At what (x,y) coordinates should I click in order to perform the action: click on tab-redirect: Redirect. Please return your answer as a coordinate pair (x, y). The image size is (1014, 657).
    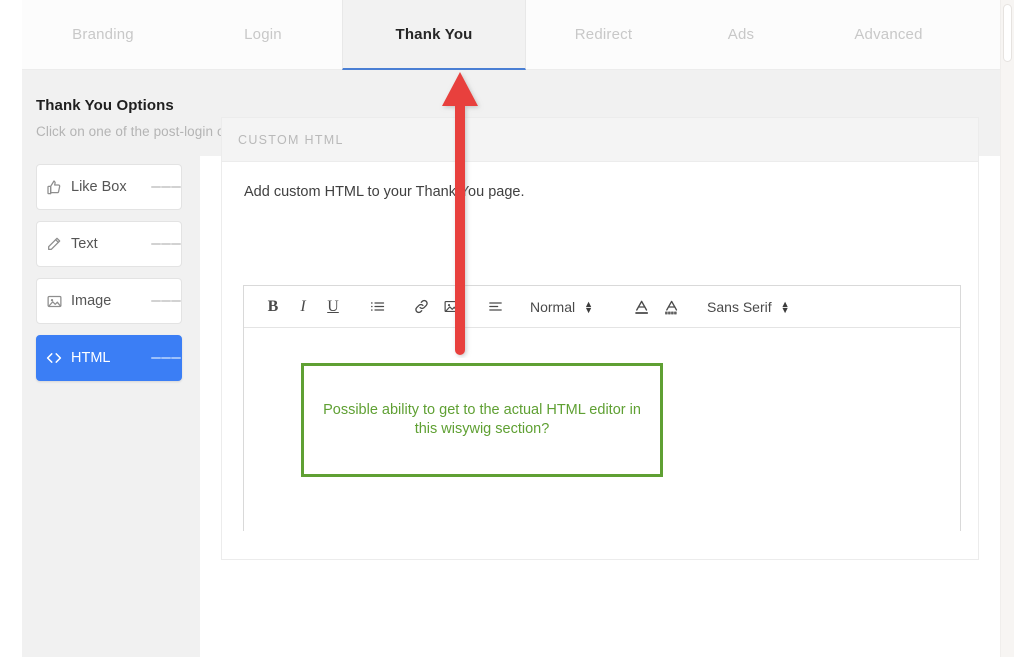
    Looking at the image, I should click on (603, 35).